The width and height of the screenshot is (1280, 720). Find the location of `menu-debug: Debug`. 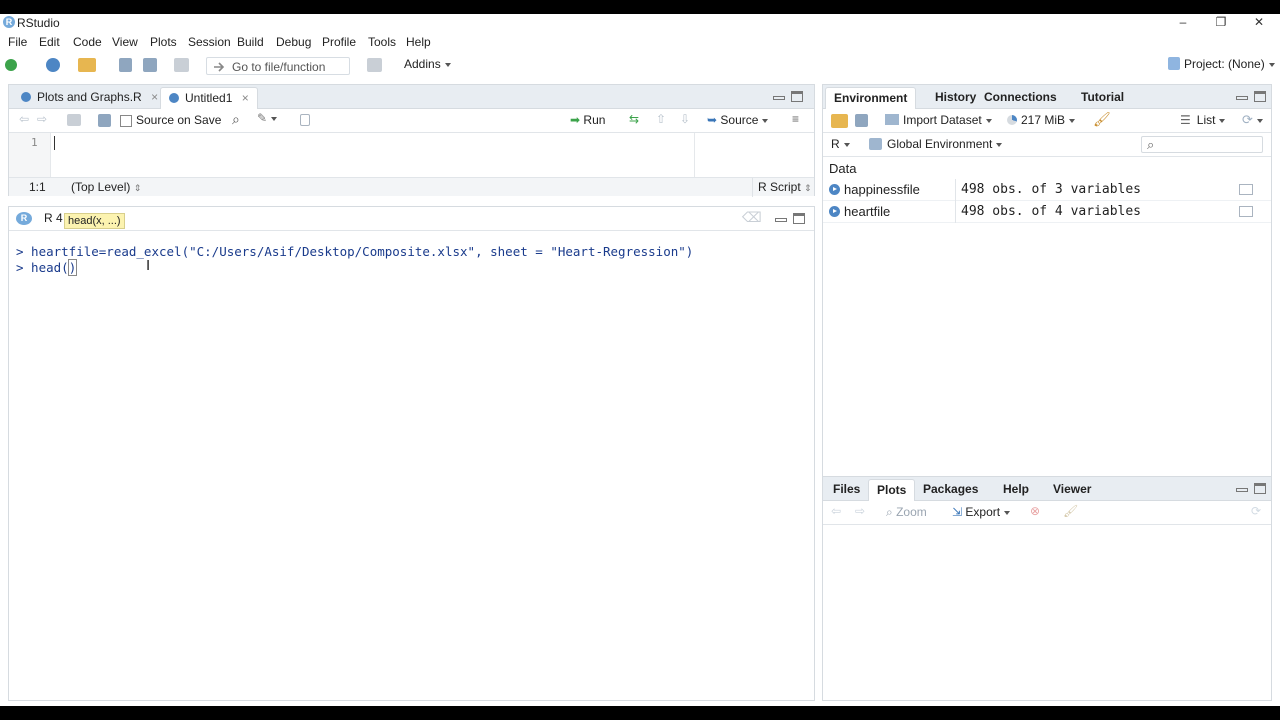

menu-debug: Debug is located at coordinates (293, 42).